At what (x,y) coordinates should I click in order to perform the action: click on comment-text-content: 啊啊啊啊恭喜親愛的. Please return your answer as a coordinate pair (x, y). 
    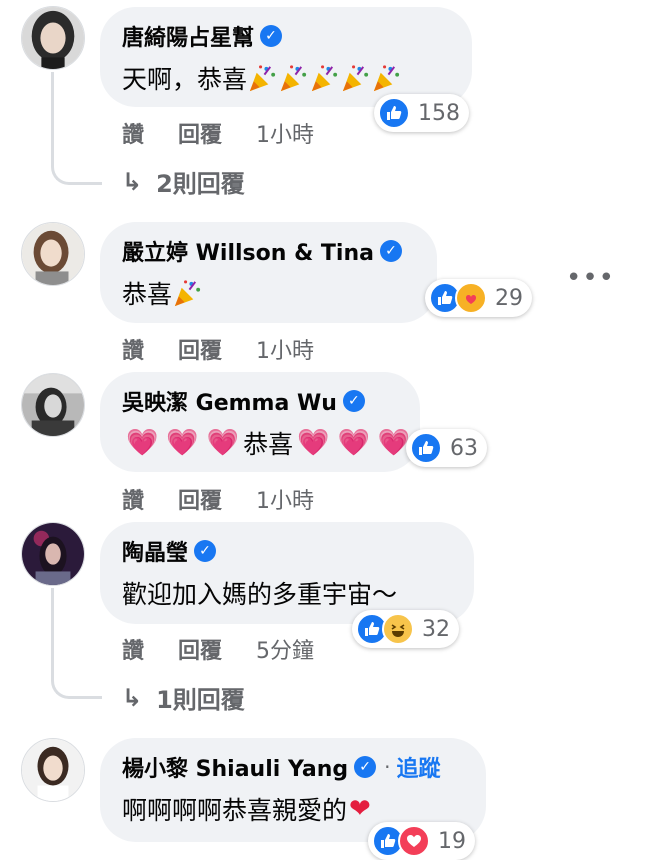
    Looking at the image, I should click on (235, 810).